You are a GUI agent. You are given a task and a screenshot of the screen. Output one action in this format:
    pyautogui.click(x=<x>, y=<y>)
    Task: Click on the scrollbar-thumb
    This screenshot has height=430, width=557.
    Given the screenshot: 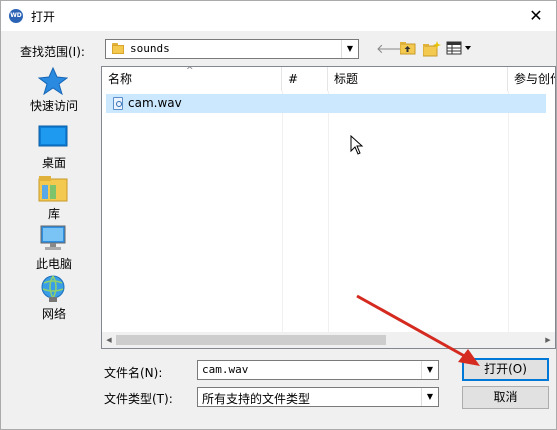 What is the action you would take?
    pyautogui.click(x=251, y=340)
    